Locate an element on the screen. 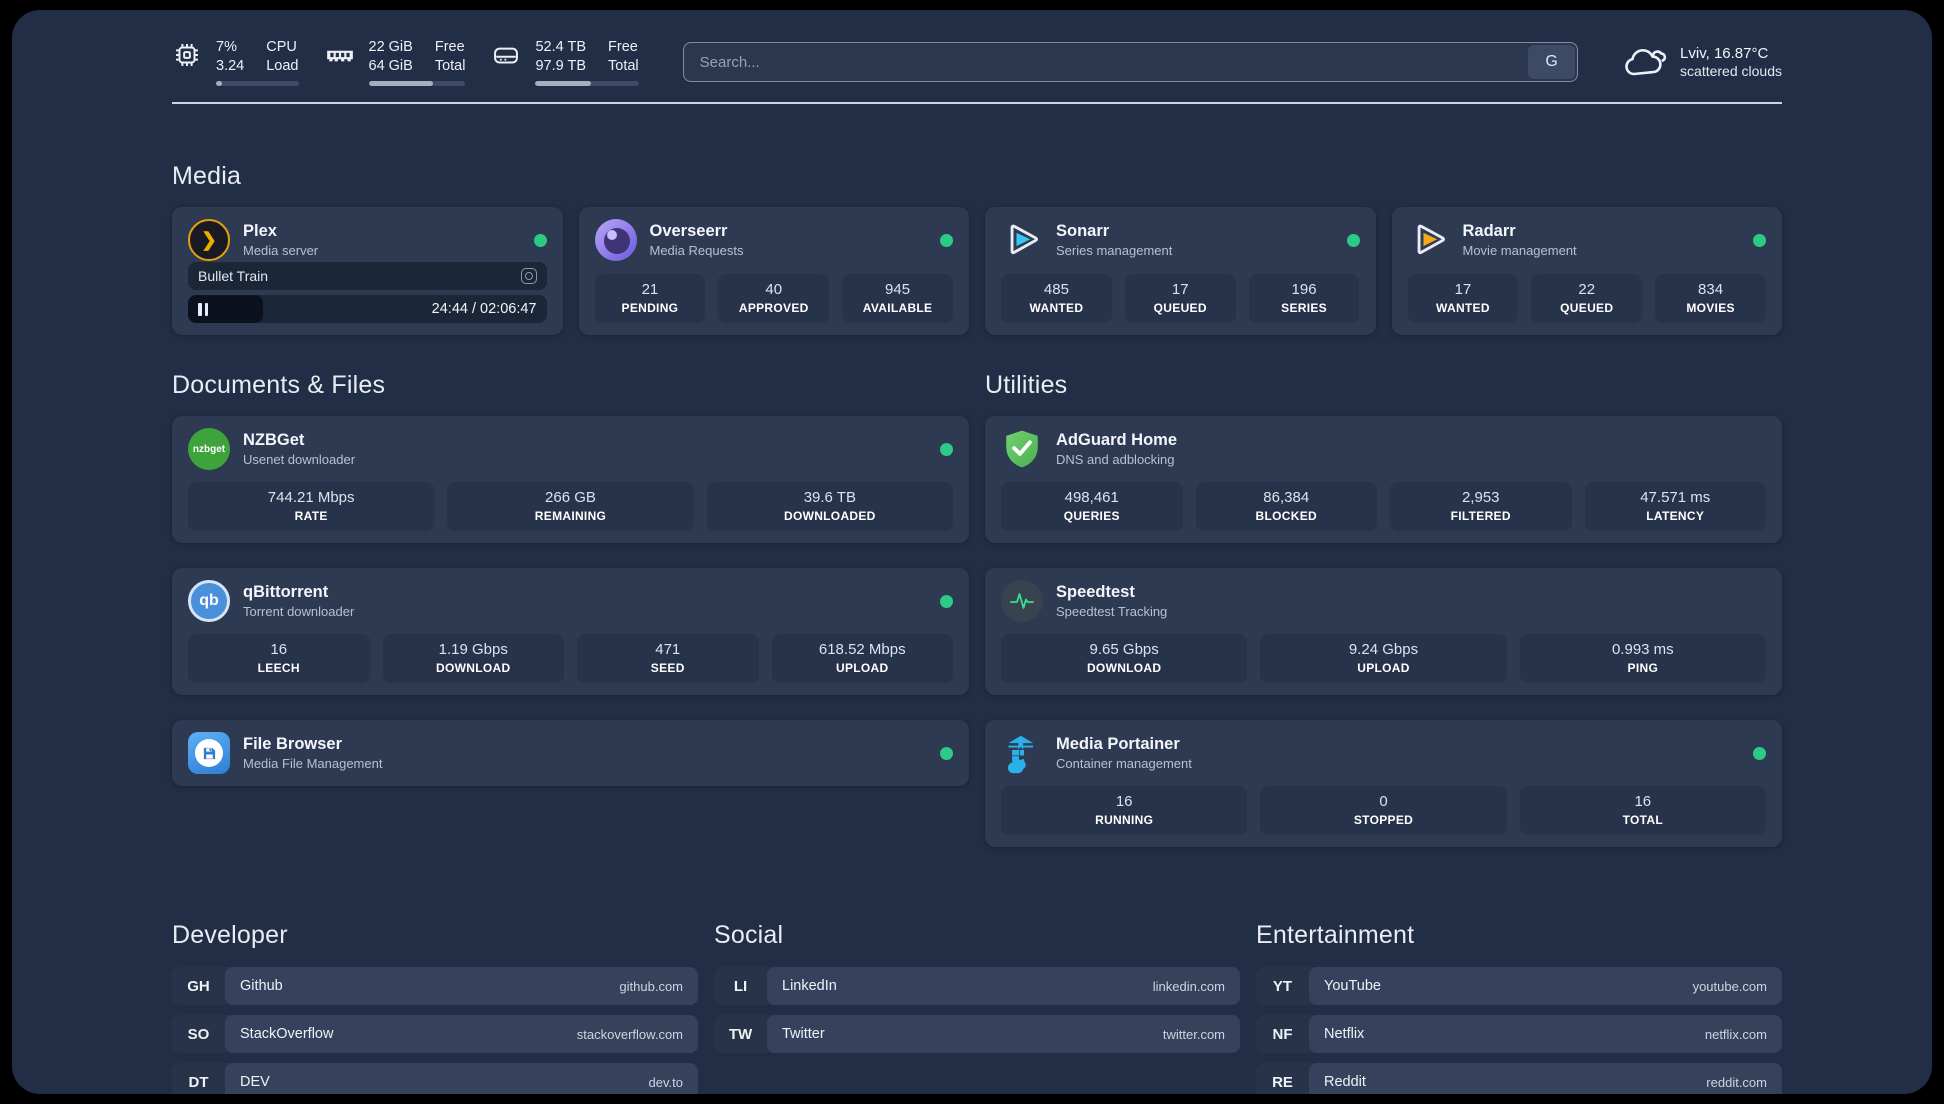 The width and height of the screenshot is (1944, 1104). adguard-icon is located at coordinates (1022, 449).